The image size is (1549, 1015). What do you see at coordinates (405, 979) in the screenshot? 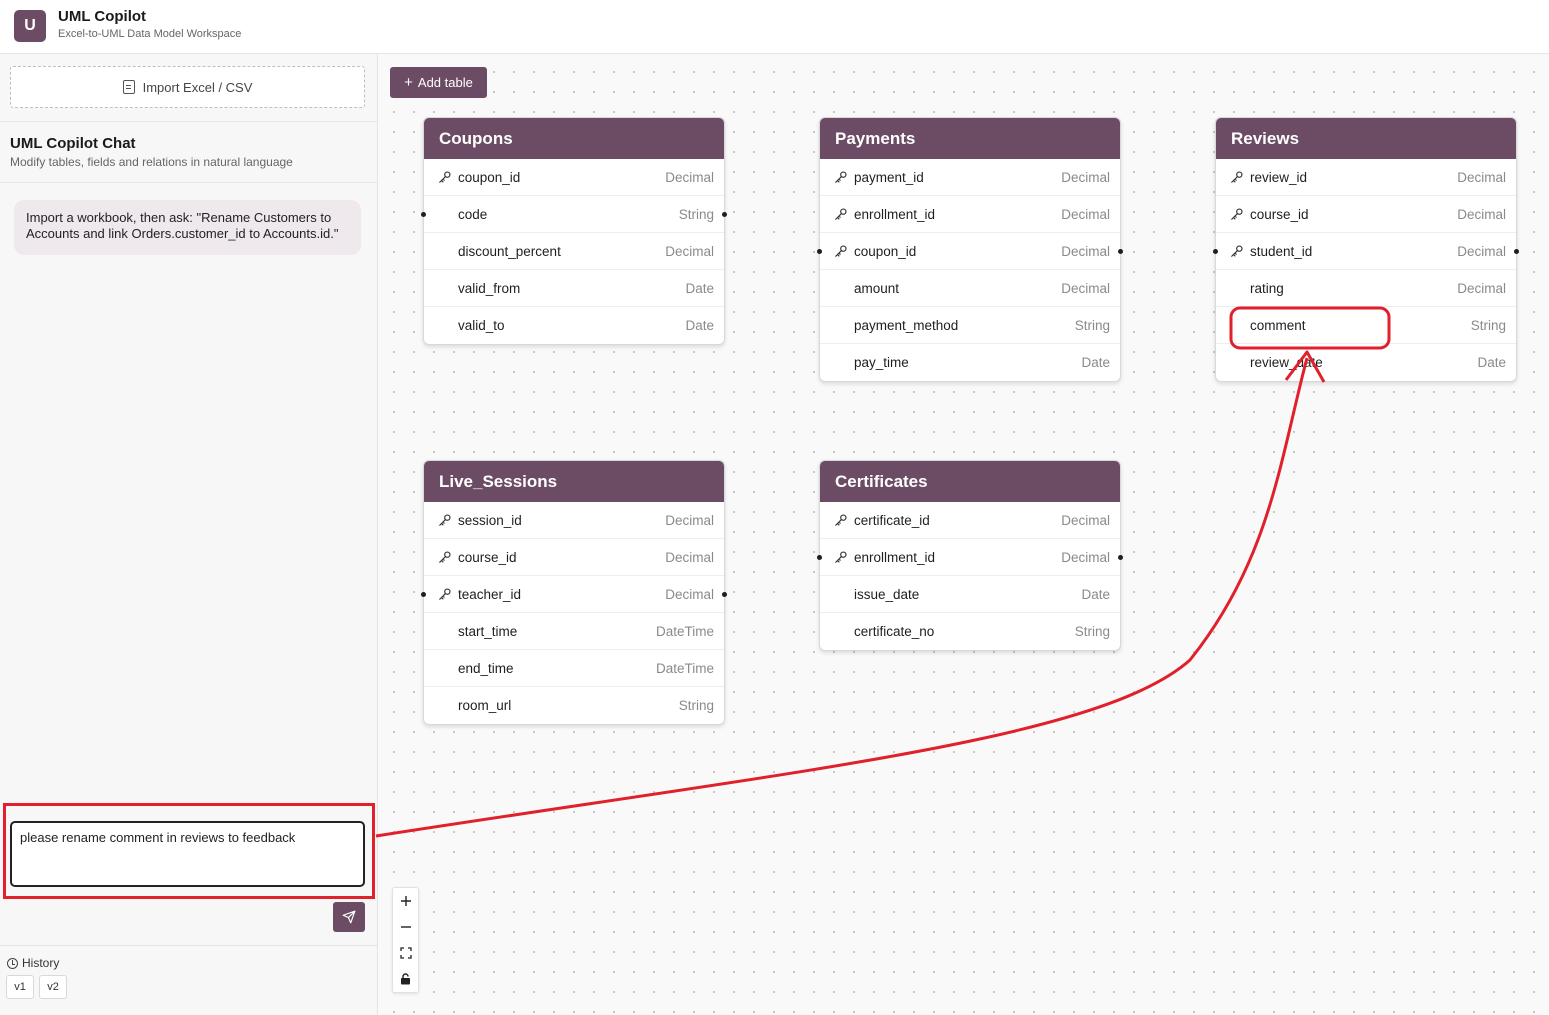
I see `lock-button` at bounding box center [405, 979].